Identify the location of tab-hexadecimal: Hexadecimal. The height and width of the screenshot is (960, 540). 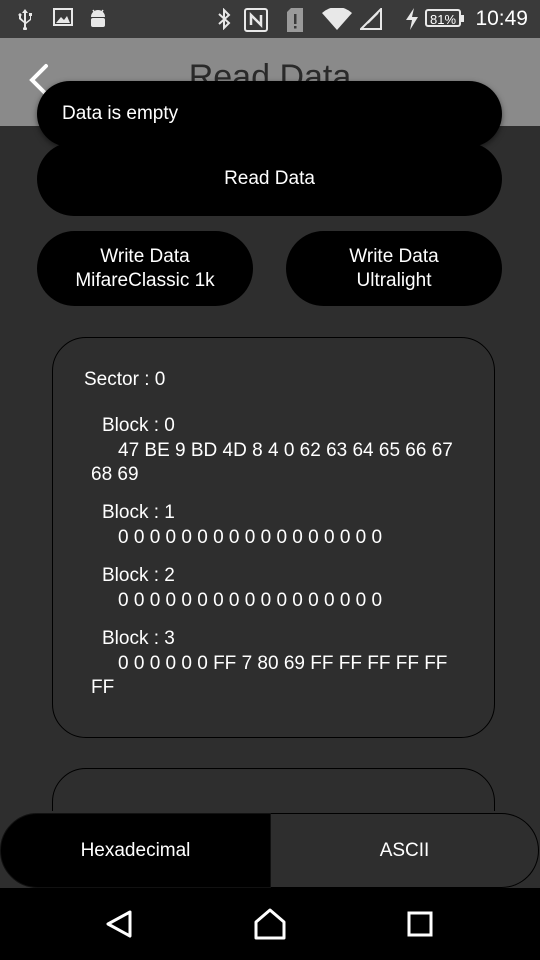
(135, 850).